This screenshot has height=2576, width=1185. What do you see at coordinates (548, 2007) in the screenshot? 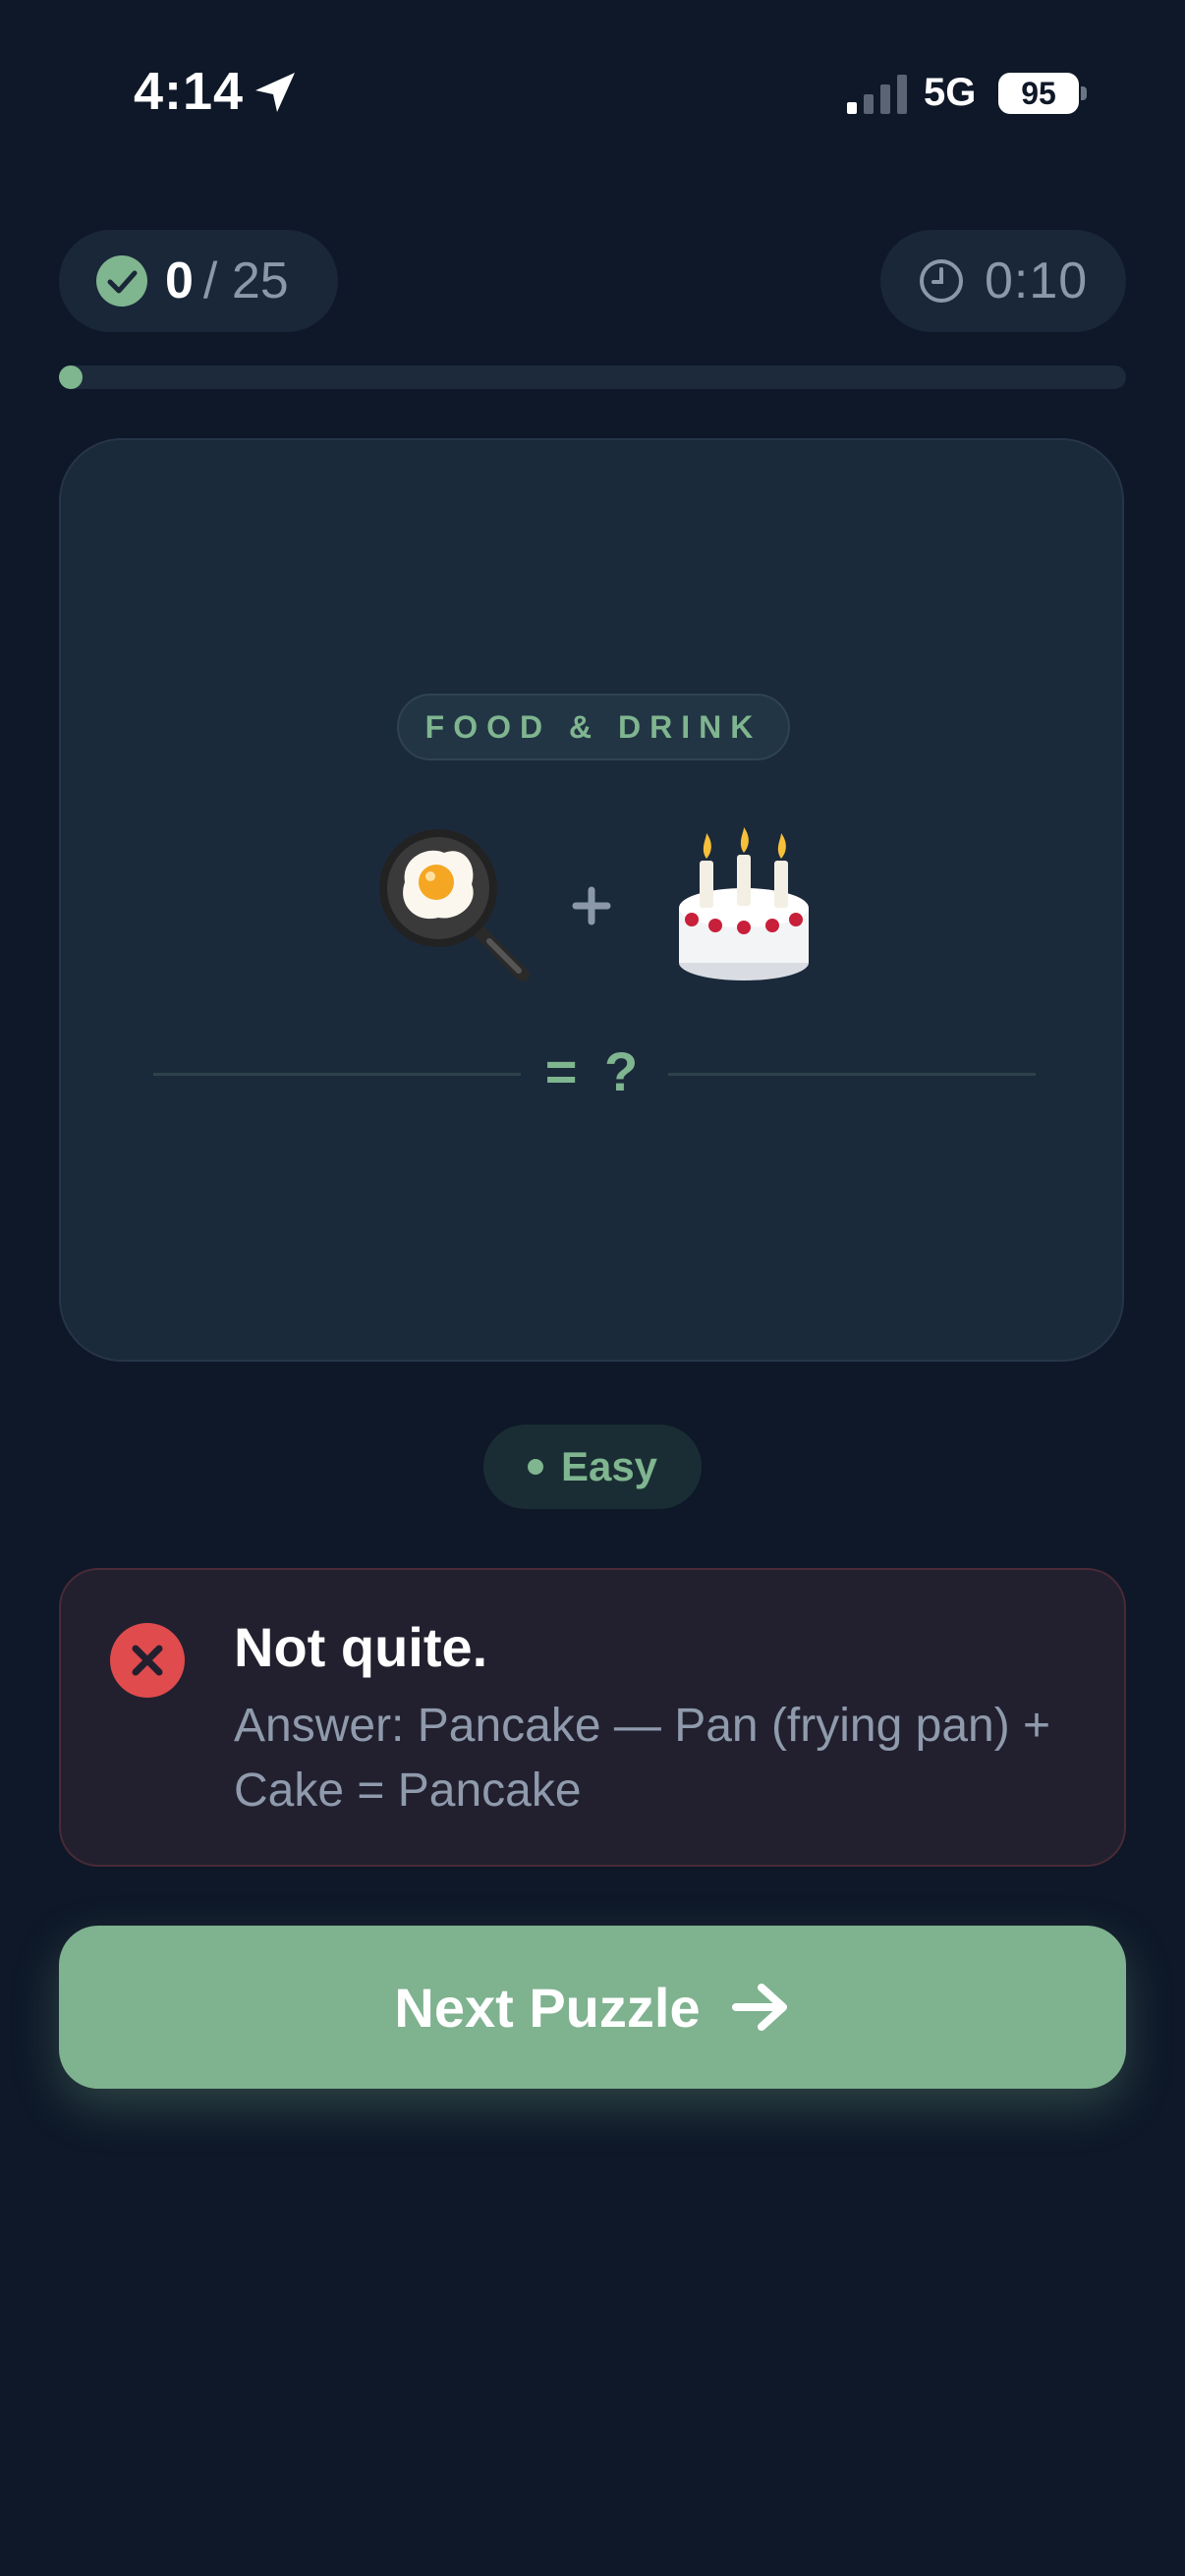
I see `next-puzzle-label: Next Puzzle` at bounding box center [548, 2007].